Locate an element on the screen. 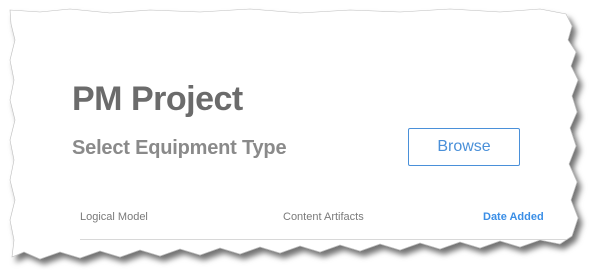 The width and height of the screenshot is (594, 270). page-title: PM Project is located at coordinates (157, 99).